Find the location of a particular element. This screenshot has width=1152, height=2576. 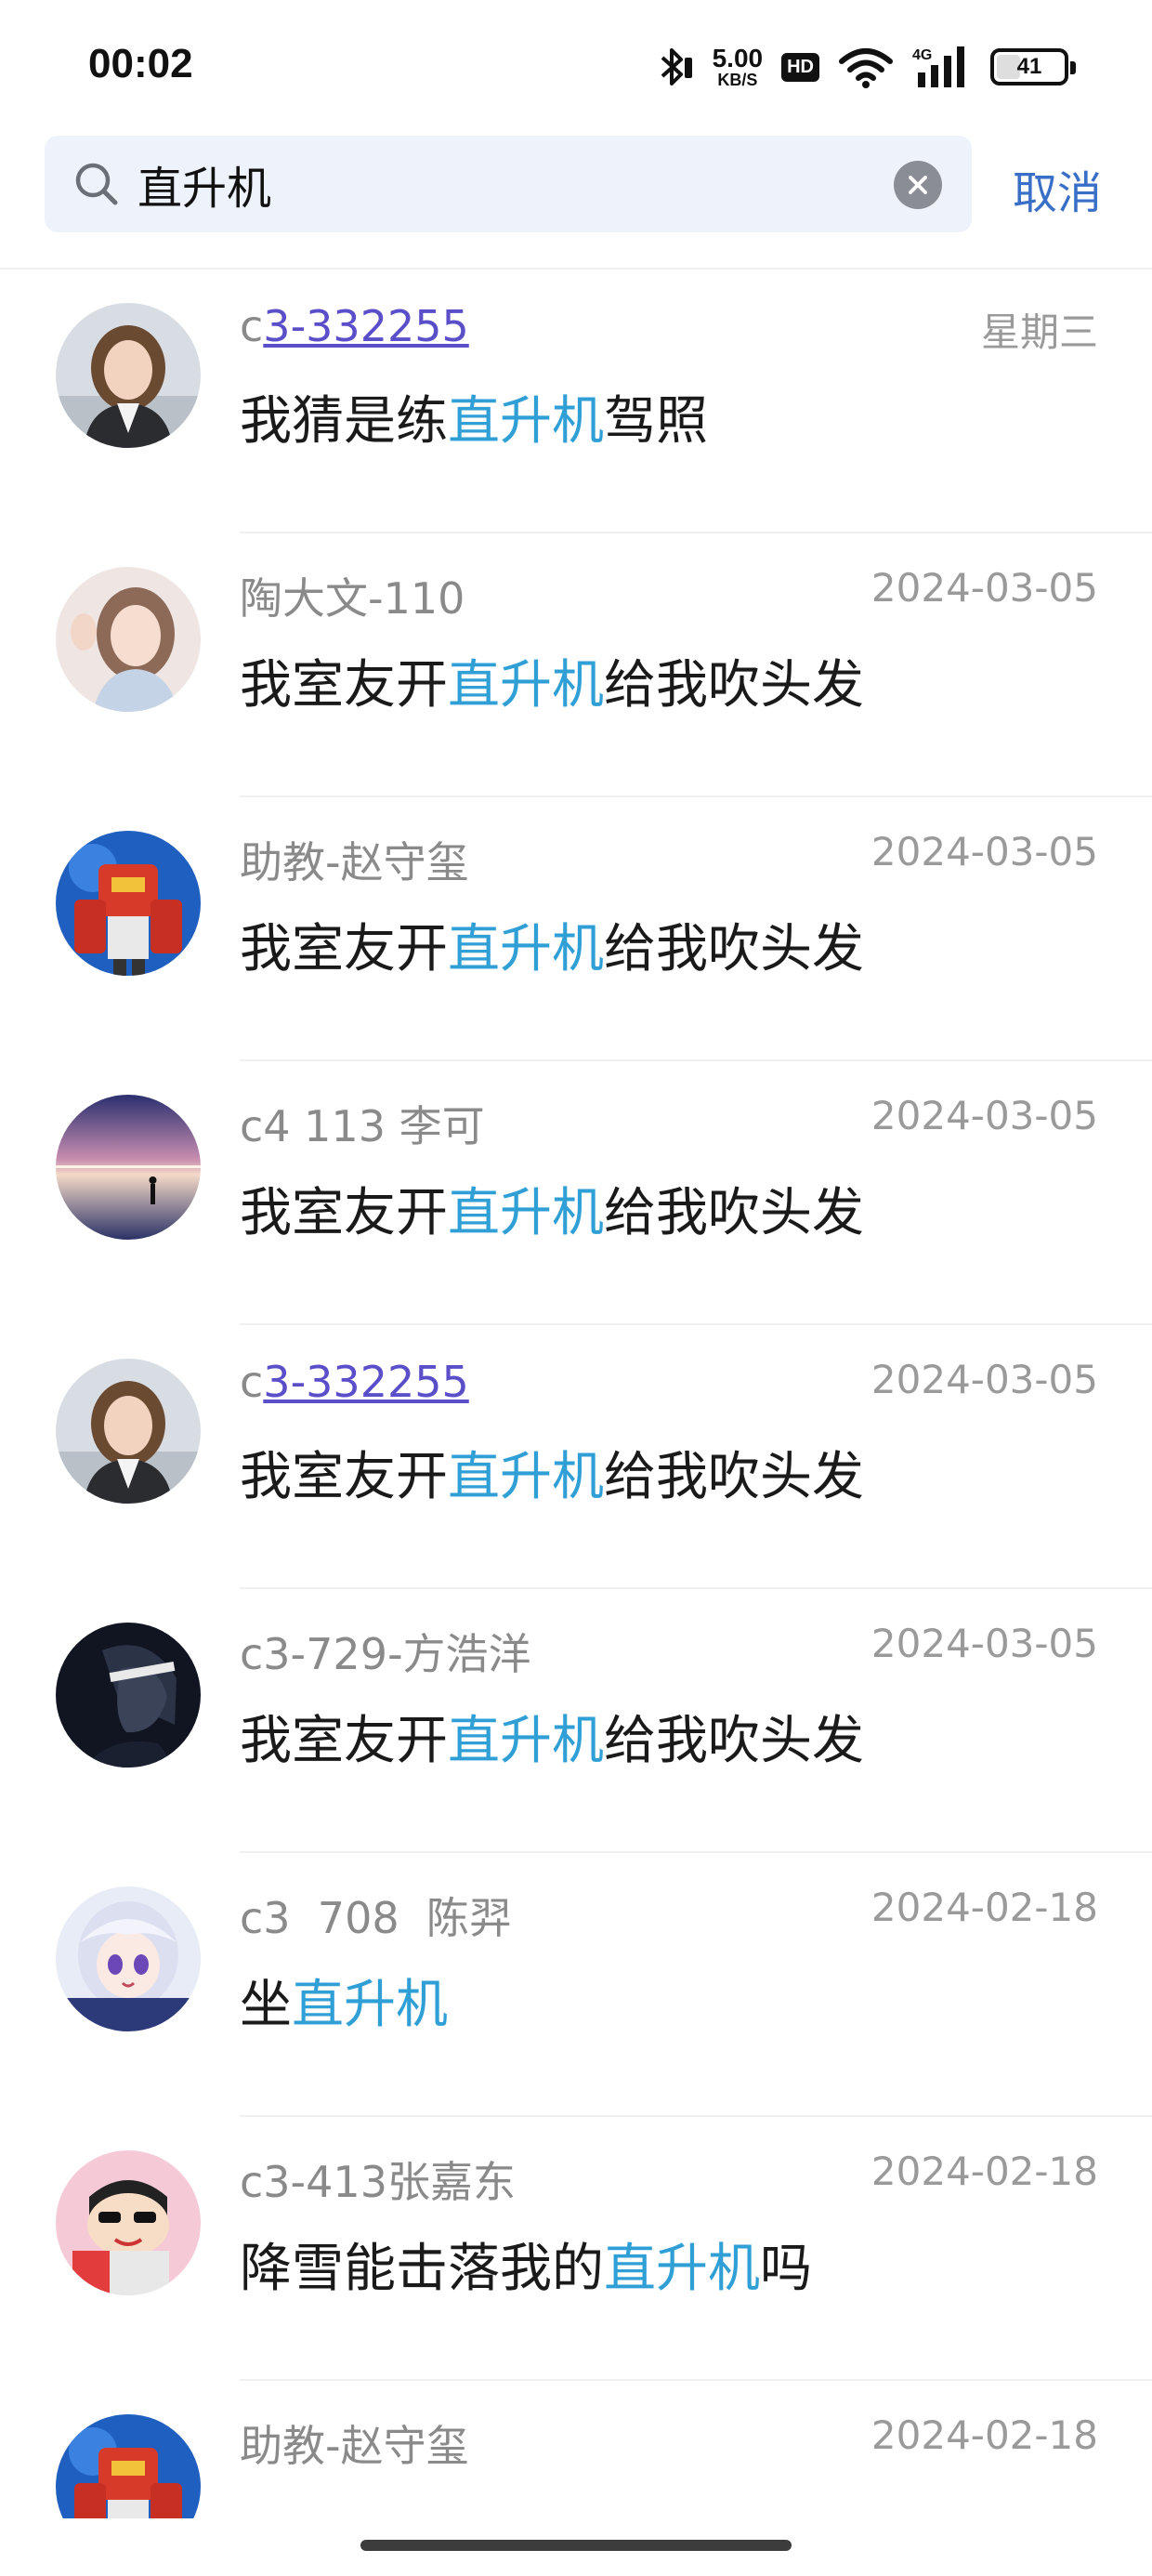

contact-name-text: c3 708 陈羿 is located at coordinates (376, 1918).